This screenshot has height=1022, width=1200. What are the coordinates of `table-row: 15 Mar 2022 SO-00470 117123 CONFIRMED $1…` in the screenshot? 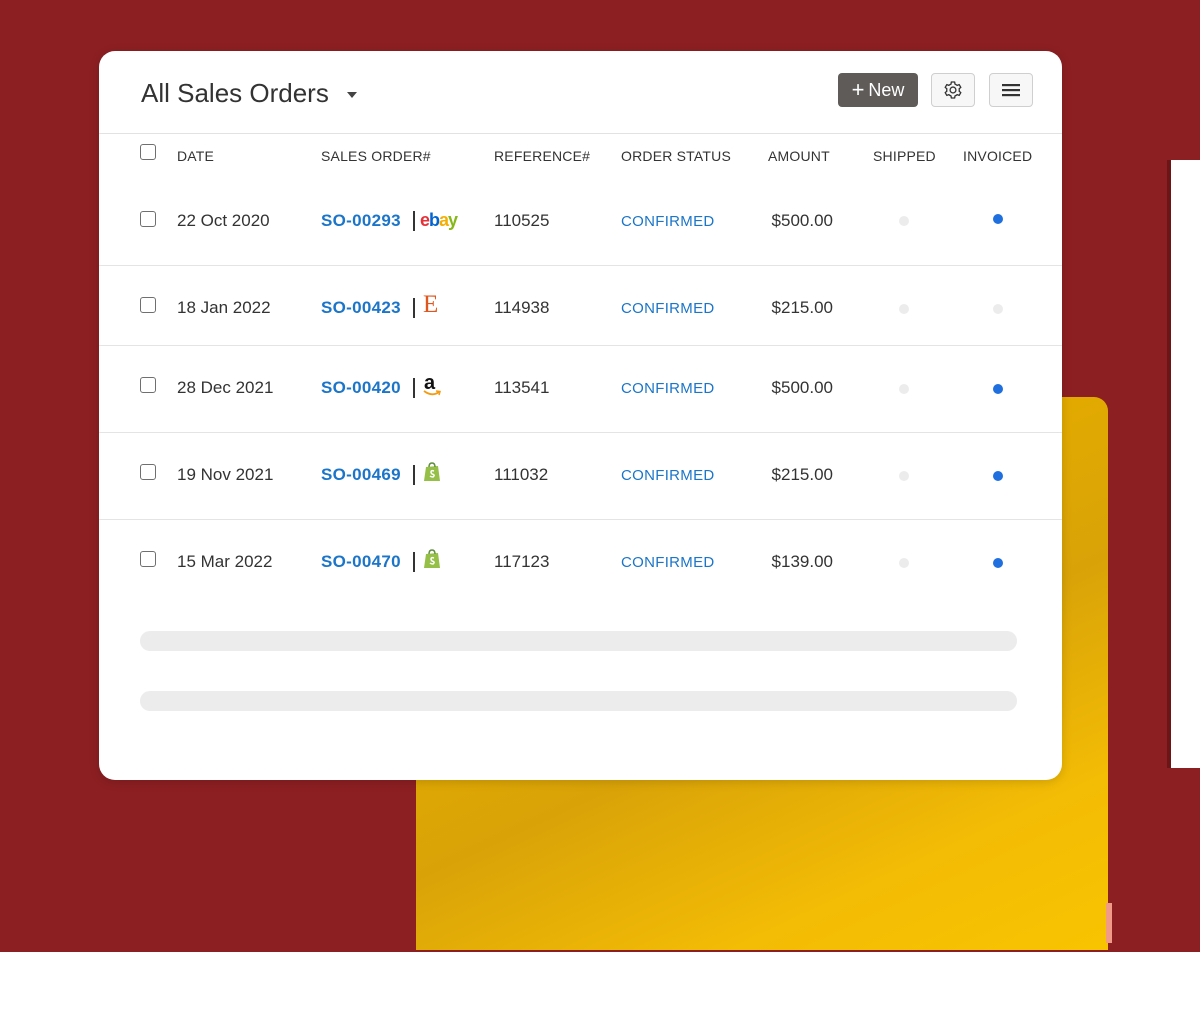 It's located at (580, 560).